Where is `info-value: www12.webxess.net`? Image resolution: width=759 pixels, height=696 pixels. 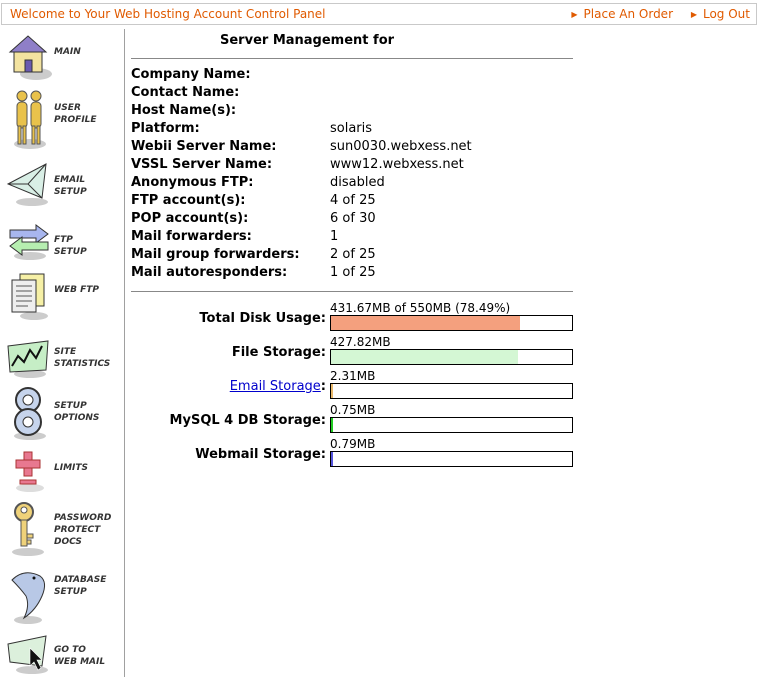
info-value: www12.webxess.net is located at coordinates (397, 164).